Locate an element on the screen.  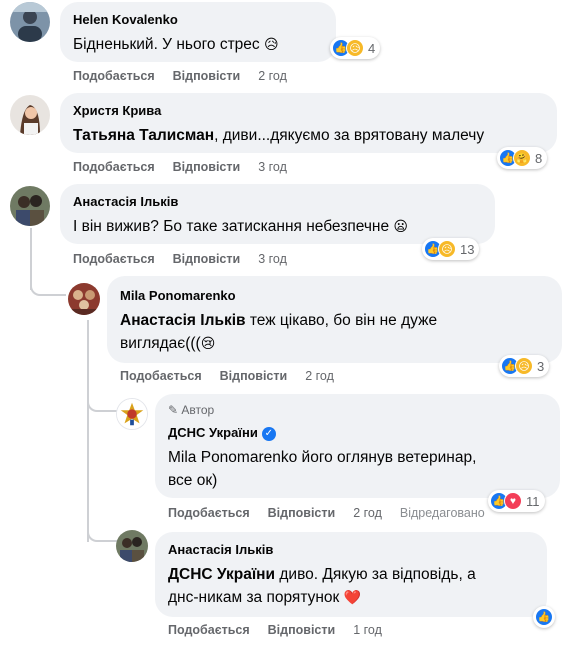
comment-text-line-1: ДСНС України диво. Дякую за відповідь, а is located at coordinates (322, 574).